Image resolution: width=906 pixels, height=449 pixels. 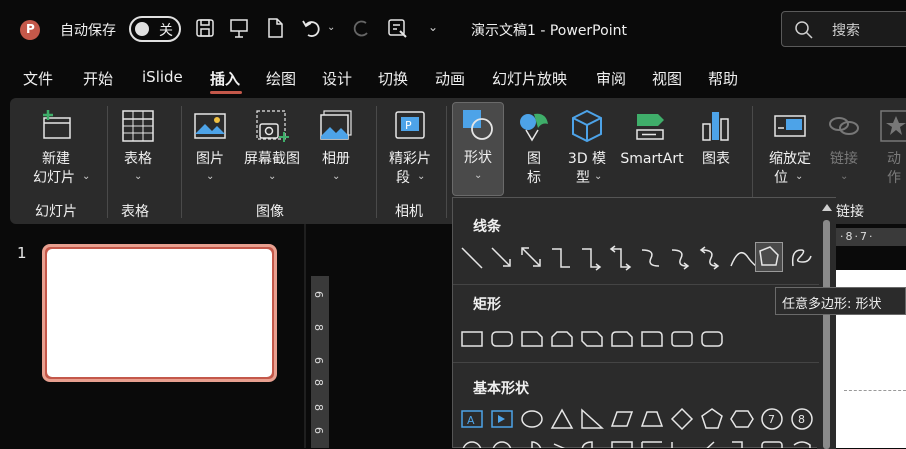 I want to click on frame-shape-icon, so click(x=622, y=444).